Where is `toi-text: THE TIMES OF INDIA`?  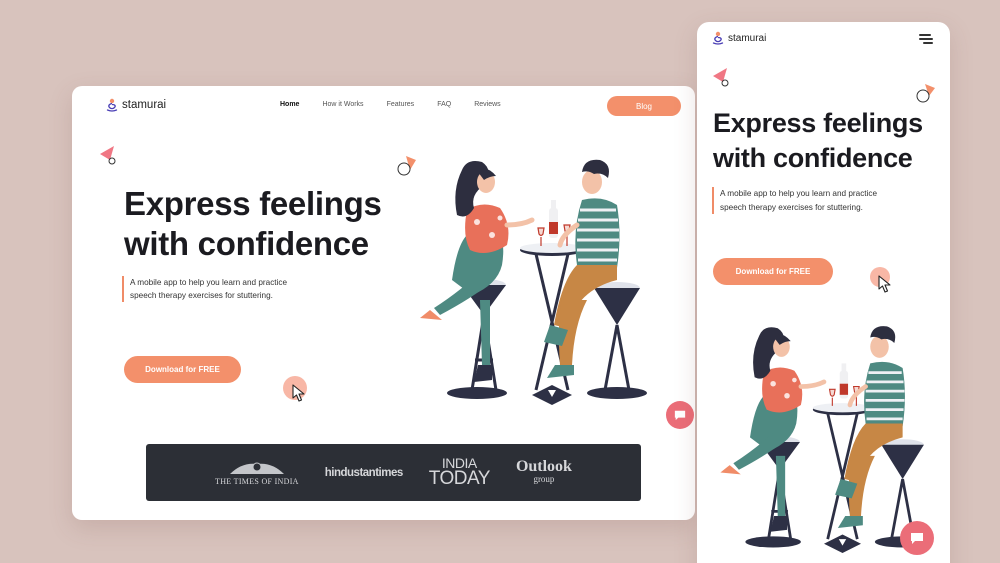 toi-text: THE TIMES OF INDIA is located at coordinates (257, 481).